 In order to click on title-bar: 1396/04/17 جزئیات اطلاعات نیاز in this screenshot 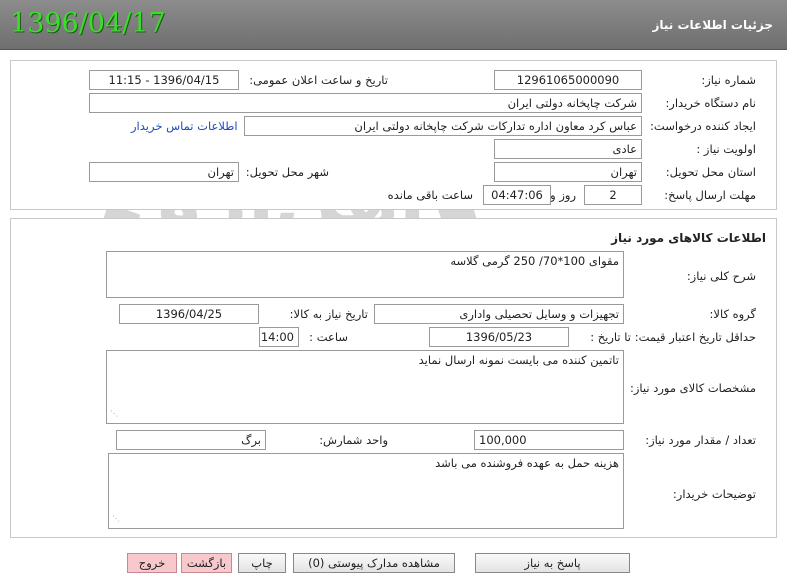, I will do `click(393, 25)`.